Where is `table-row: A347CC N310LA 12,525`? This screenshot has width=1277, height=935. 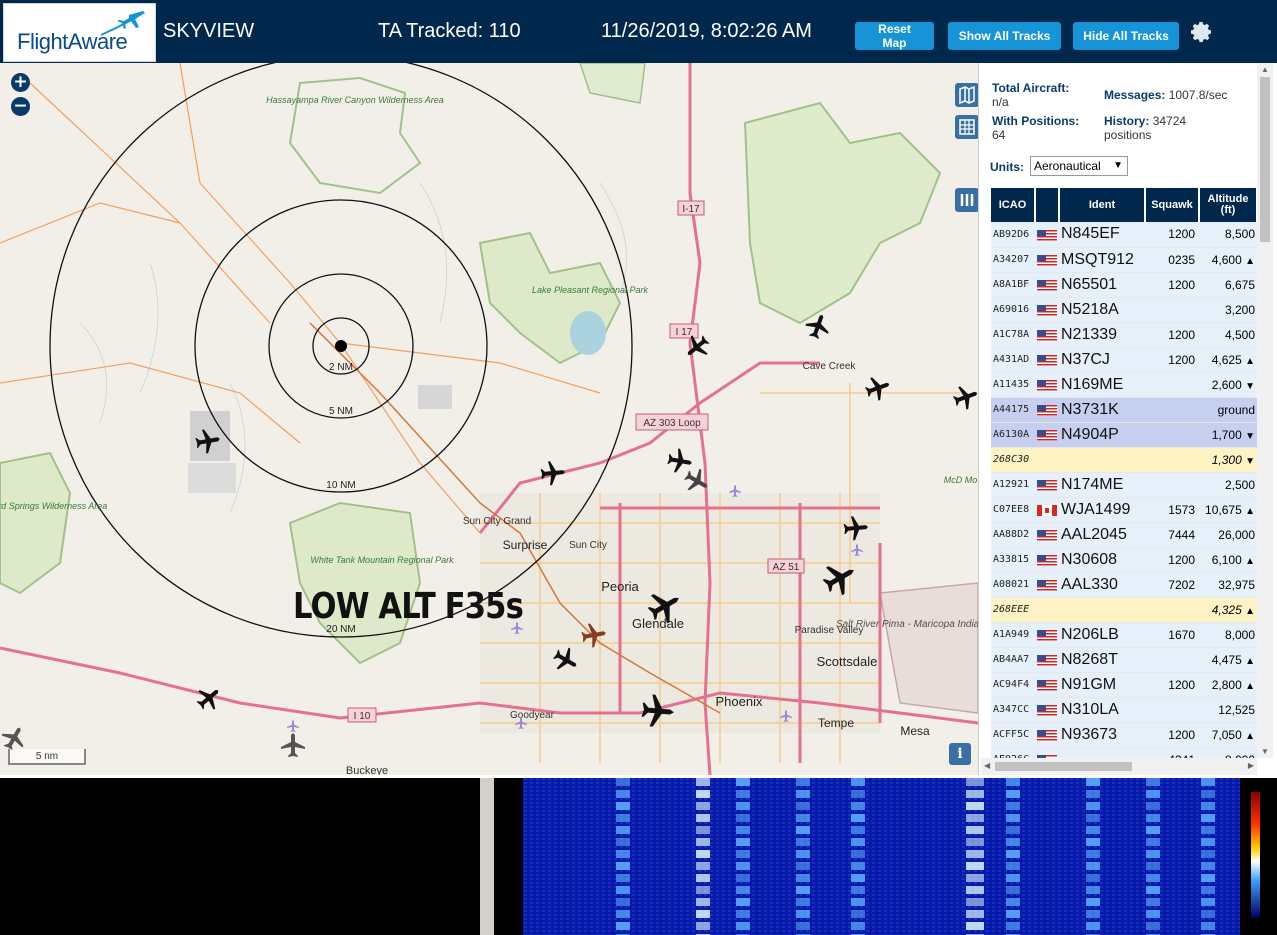
table-row: A347CC N310LA 12,525 is located at coordinates (1124, 710).